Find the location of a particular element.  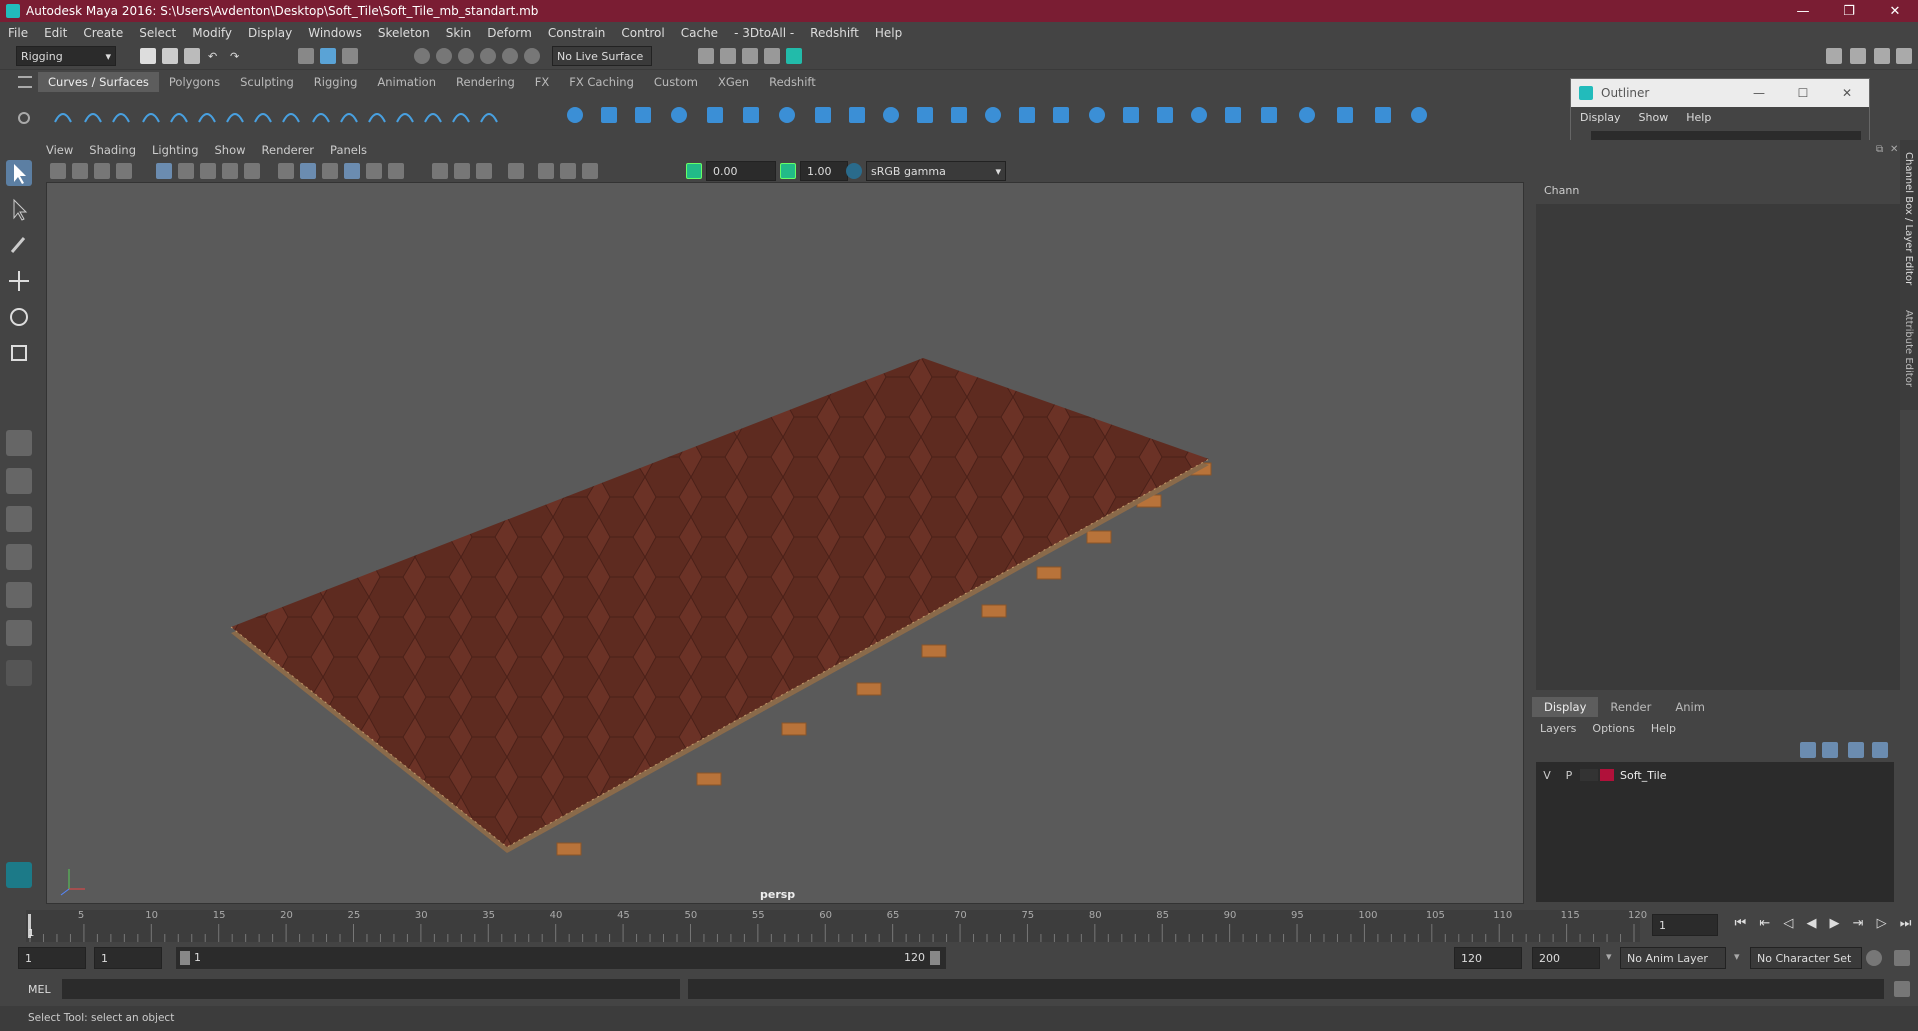

workspace-icon is located at coordinates (1834, 56).